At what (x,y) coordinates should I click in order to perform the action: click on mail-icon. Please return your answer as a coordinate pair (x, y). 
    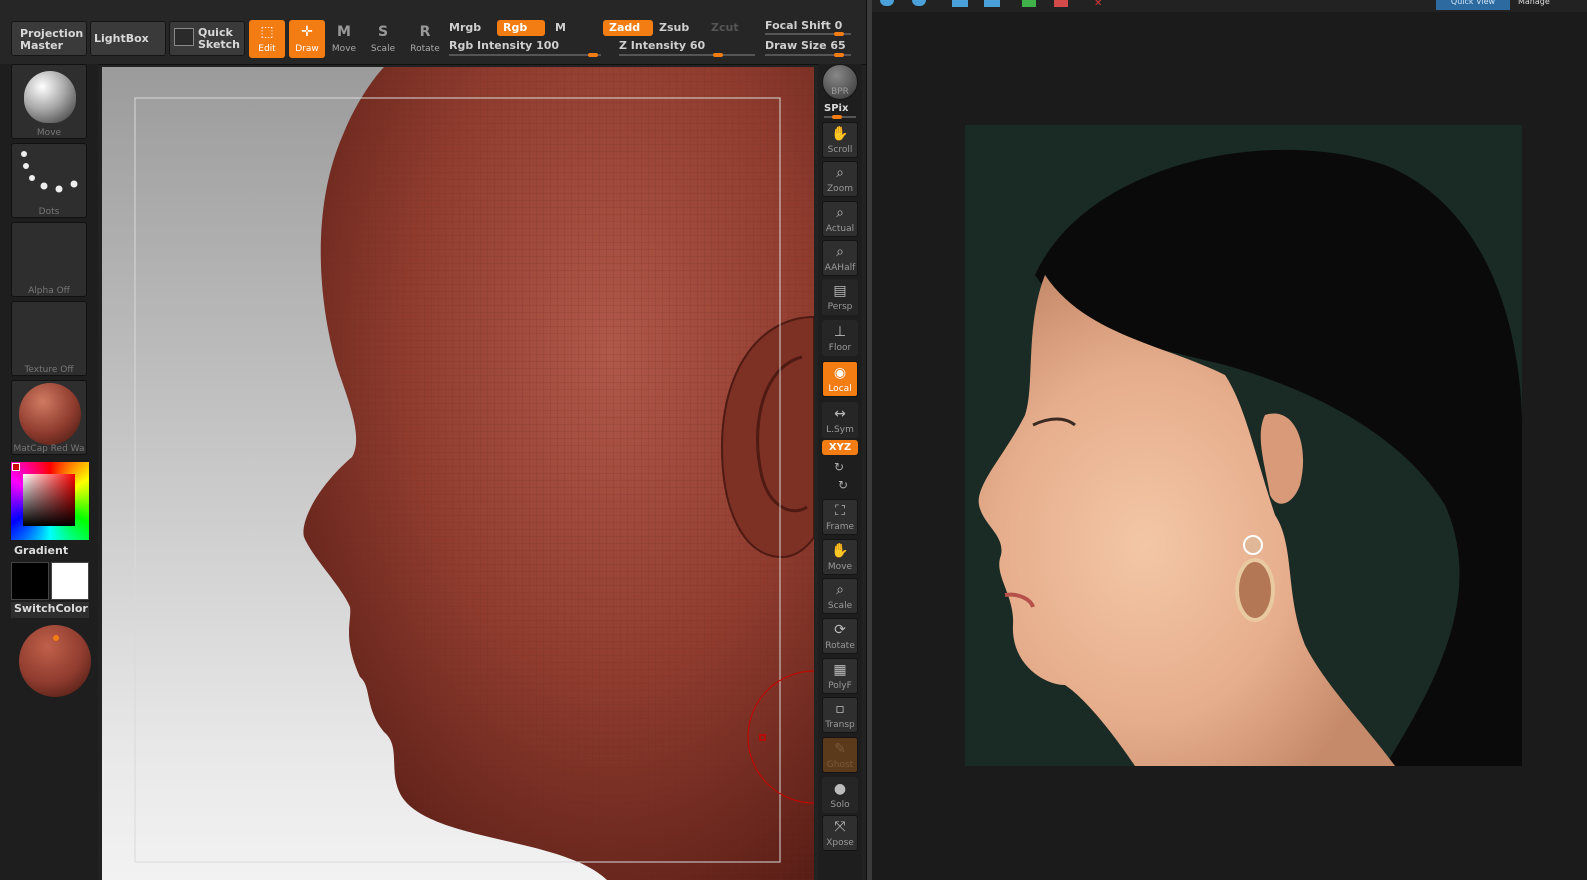
    Looking at the image, I should click on (992, 3).